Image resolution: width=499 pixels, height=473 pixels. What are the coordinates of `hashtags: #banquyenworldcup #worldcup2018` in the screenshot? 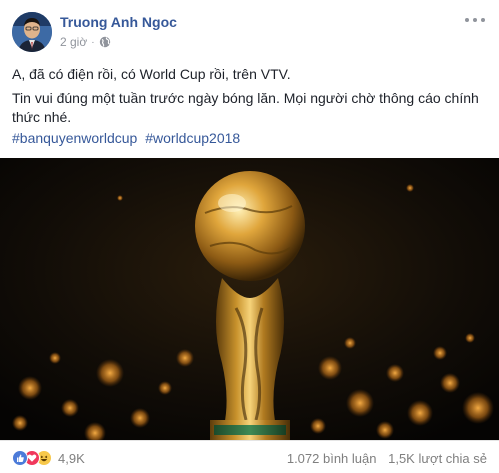 It's located at (128, 138).